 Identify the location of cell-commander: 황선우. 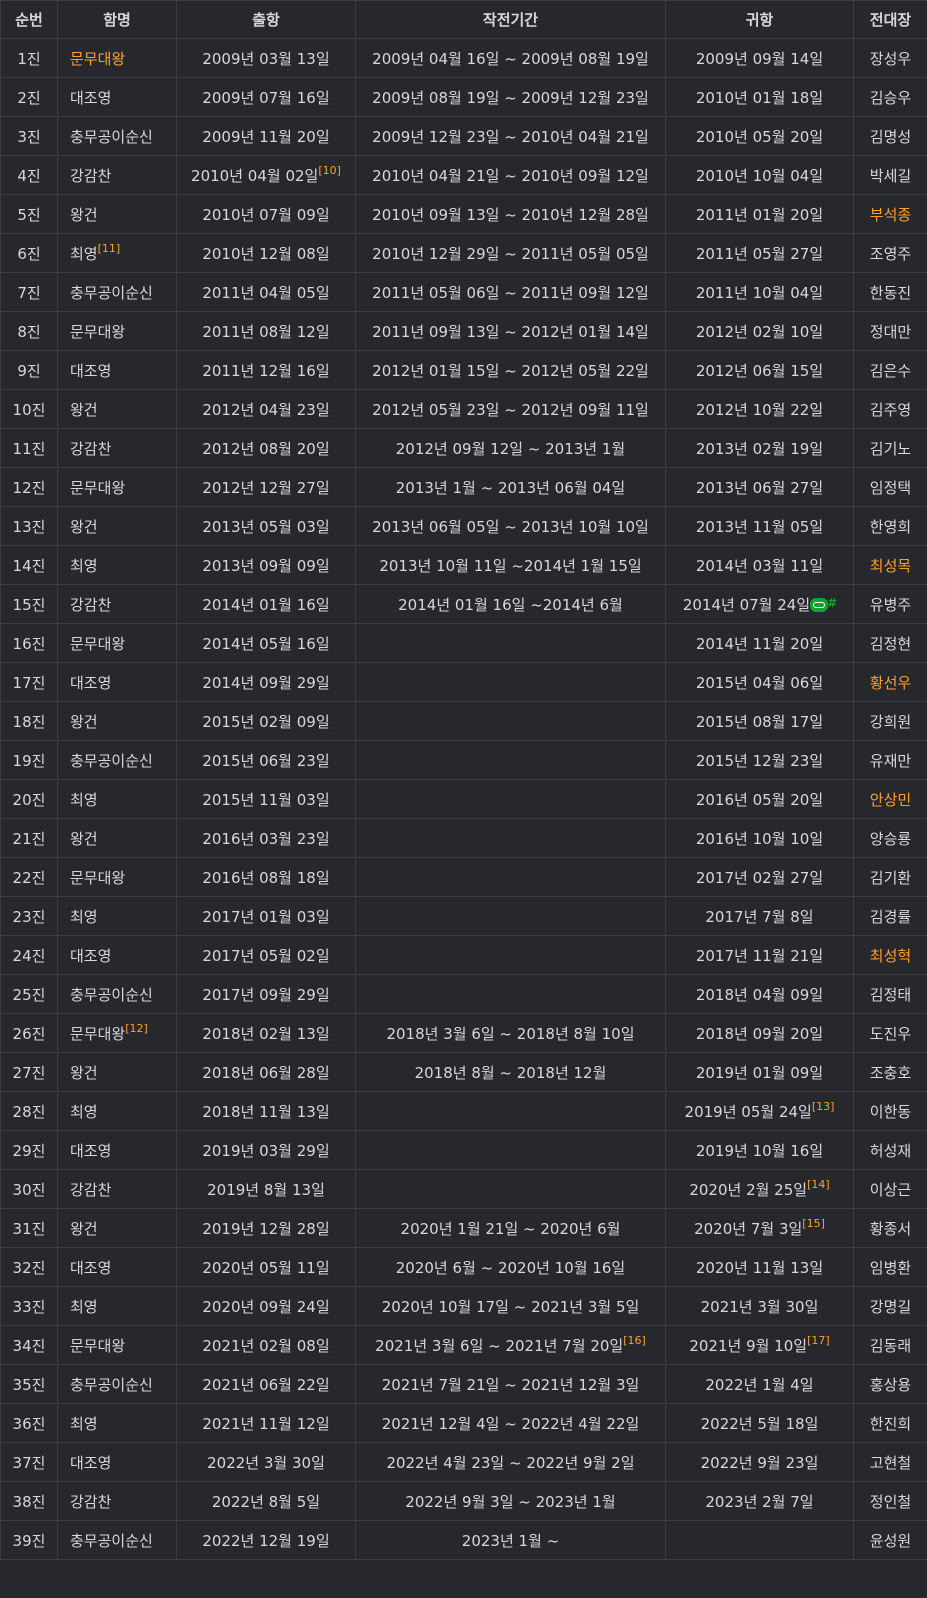
(890, 682).